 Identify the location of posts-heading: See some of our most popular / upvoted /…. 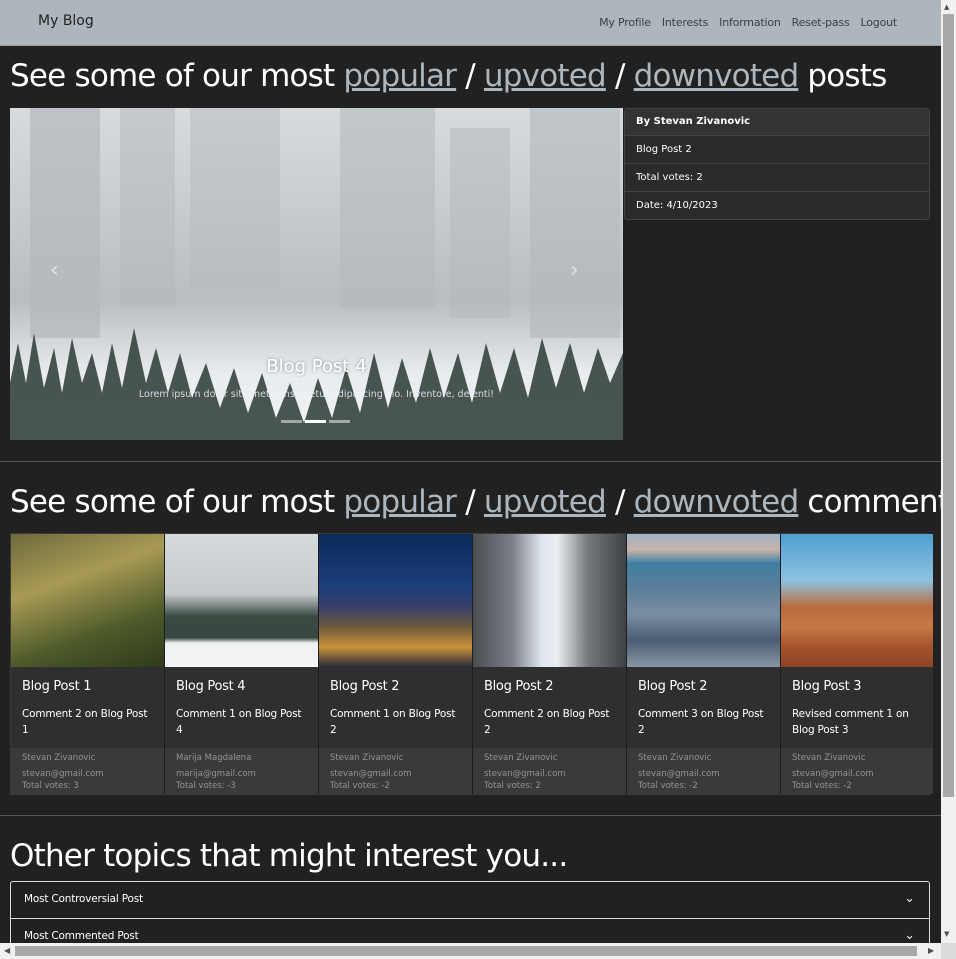
(448, 76).